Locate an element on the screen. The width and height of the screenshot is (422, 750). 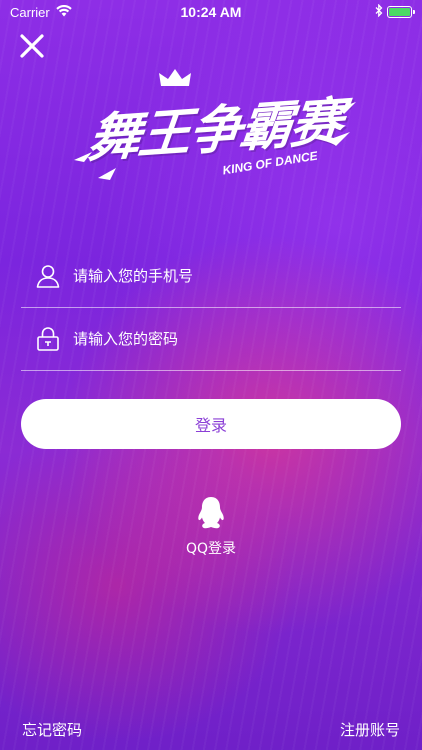
status-bar: Carrier 10:24 AM is located at coordinates (211, 12).